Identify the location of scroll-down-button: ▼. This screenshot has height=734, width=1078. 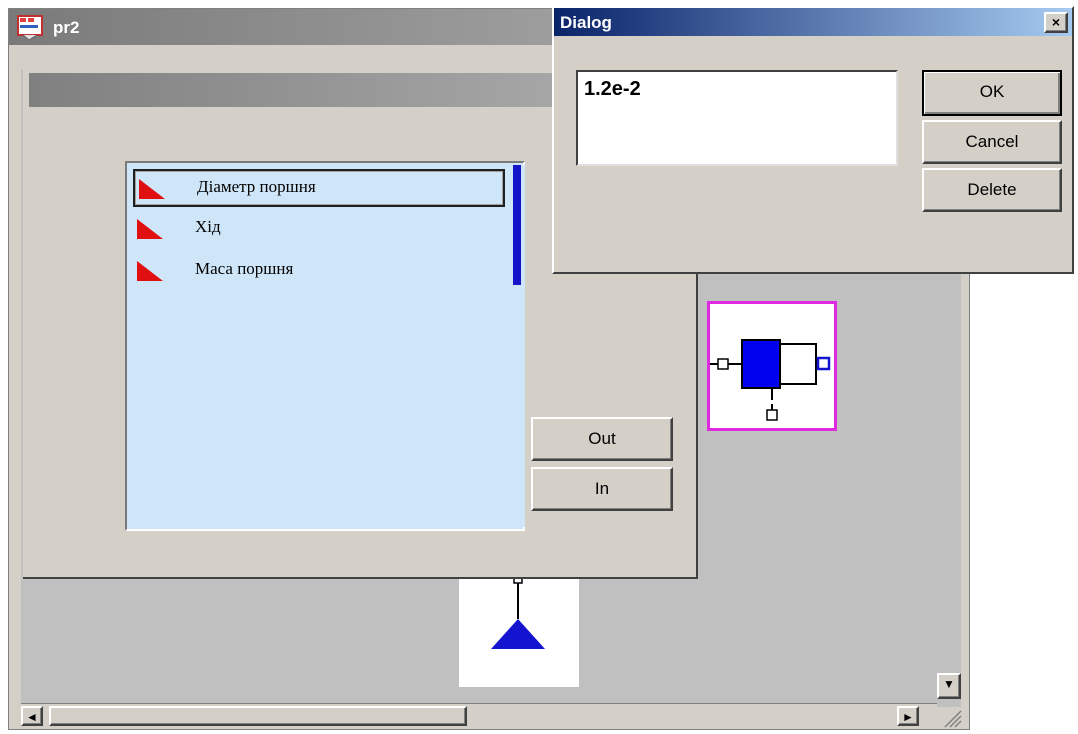
(949, 686).